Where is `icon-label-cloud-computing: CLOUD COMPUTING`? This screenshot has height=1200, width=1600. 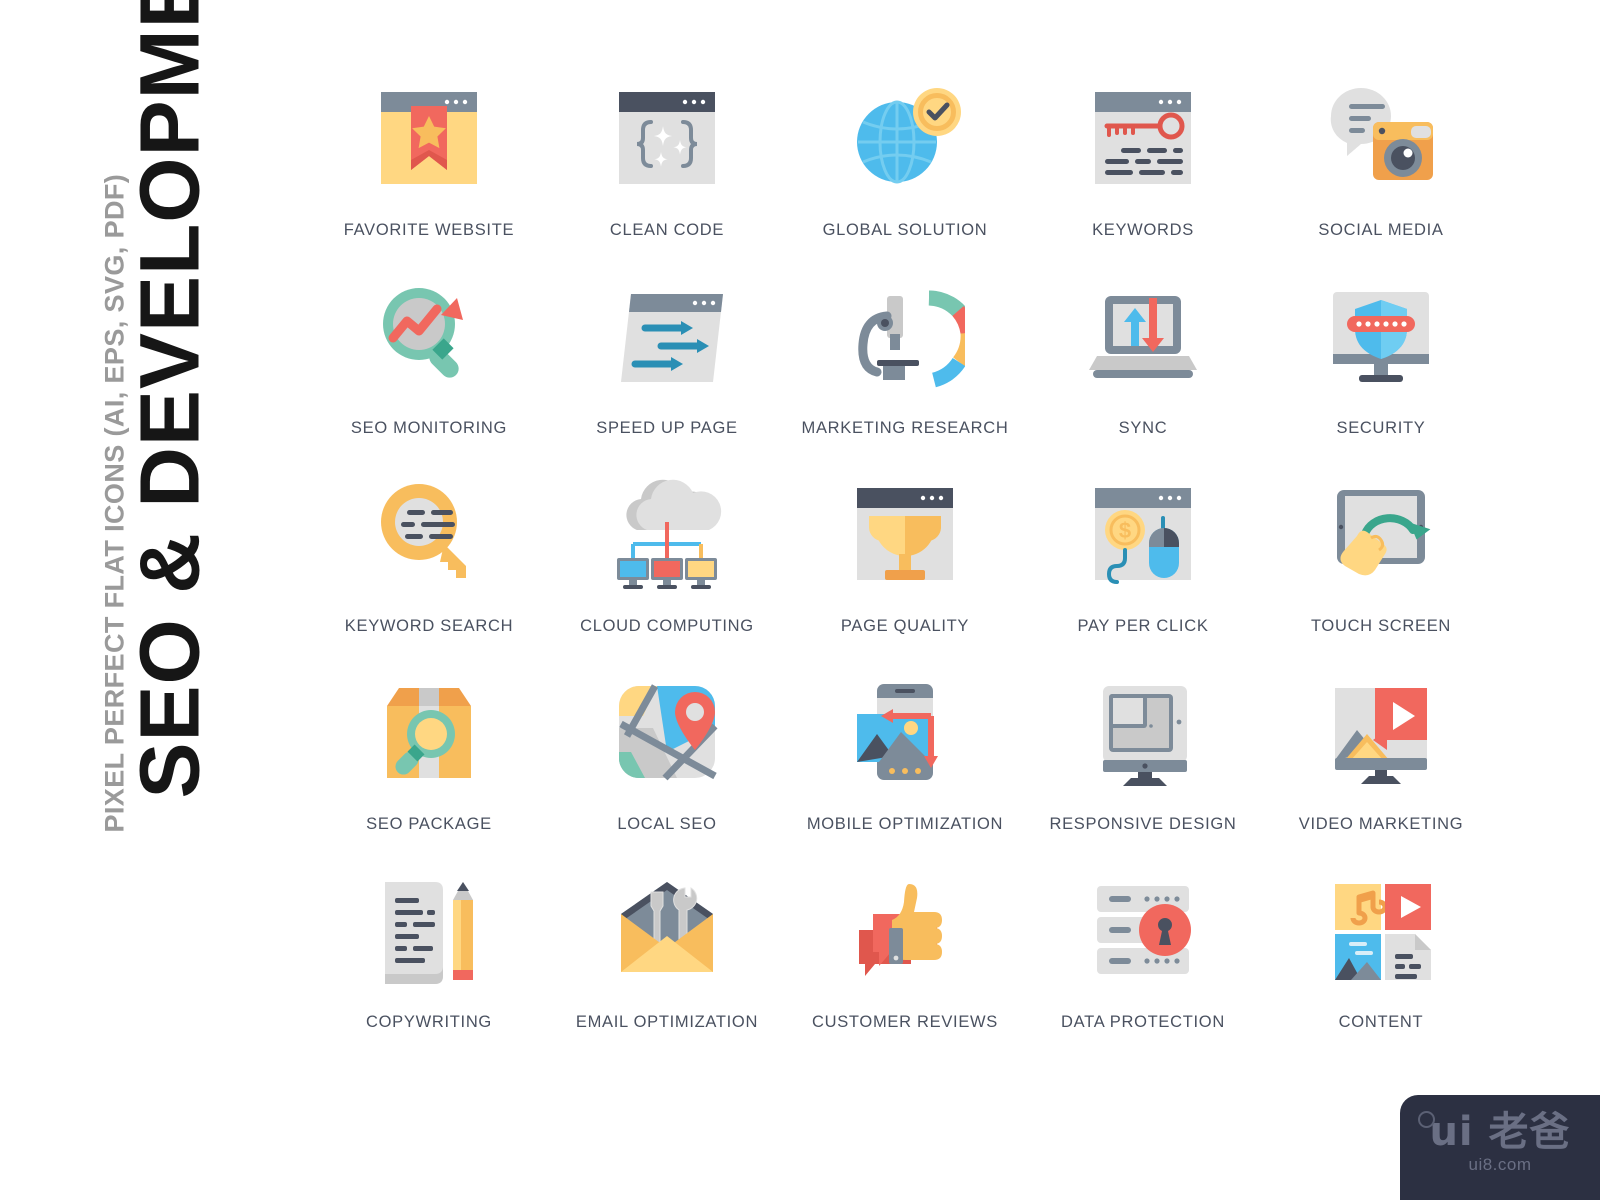
icon-label-cloud-computing: CLOUD COMPUTING is located at coordinates (667, 626).